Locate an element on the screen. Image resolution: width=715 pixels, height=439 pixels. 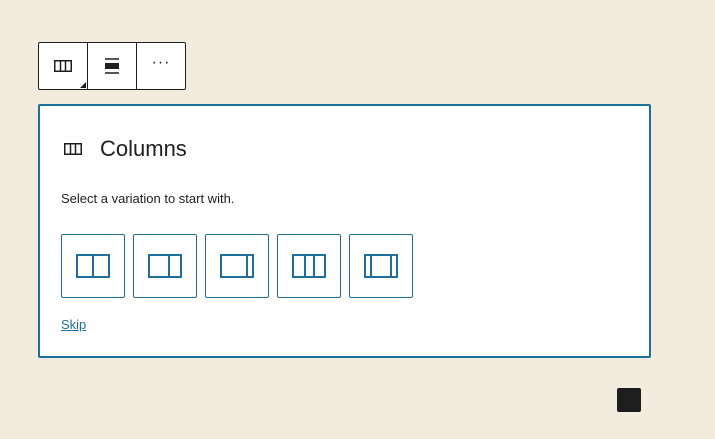
skip-link: Skip is located at coordinates (73, 324).